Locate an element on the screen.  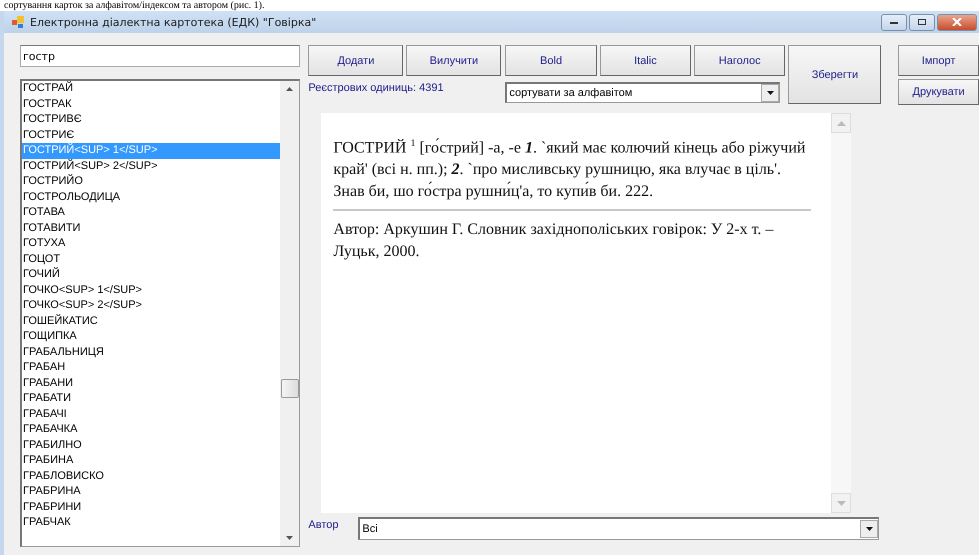
word-list-item: ГРАБАЧІ is located at coordinates (151, 414).